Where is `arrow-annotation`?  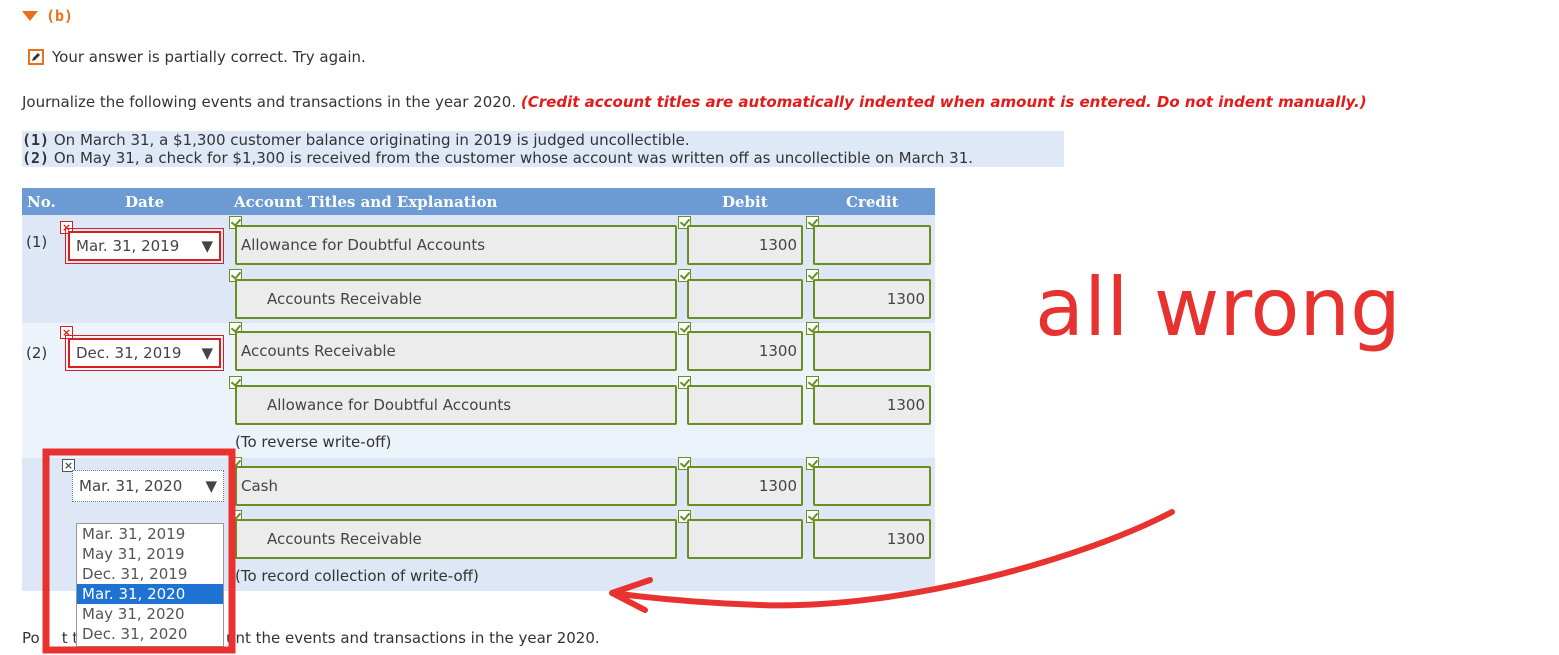 arrow-annotation is located at coordinates (892, 561).